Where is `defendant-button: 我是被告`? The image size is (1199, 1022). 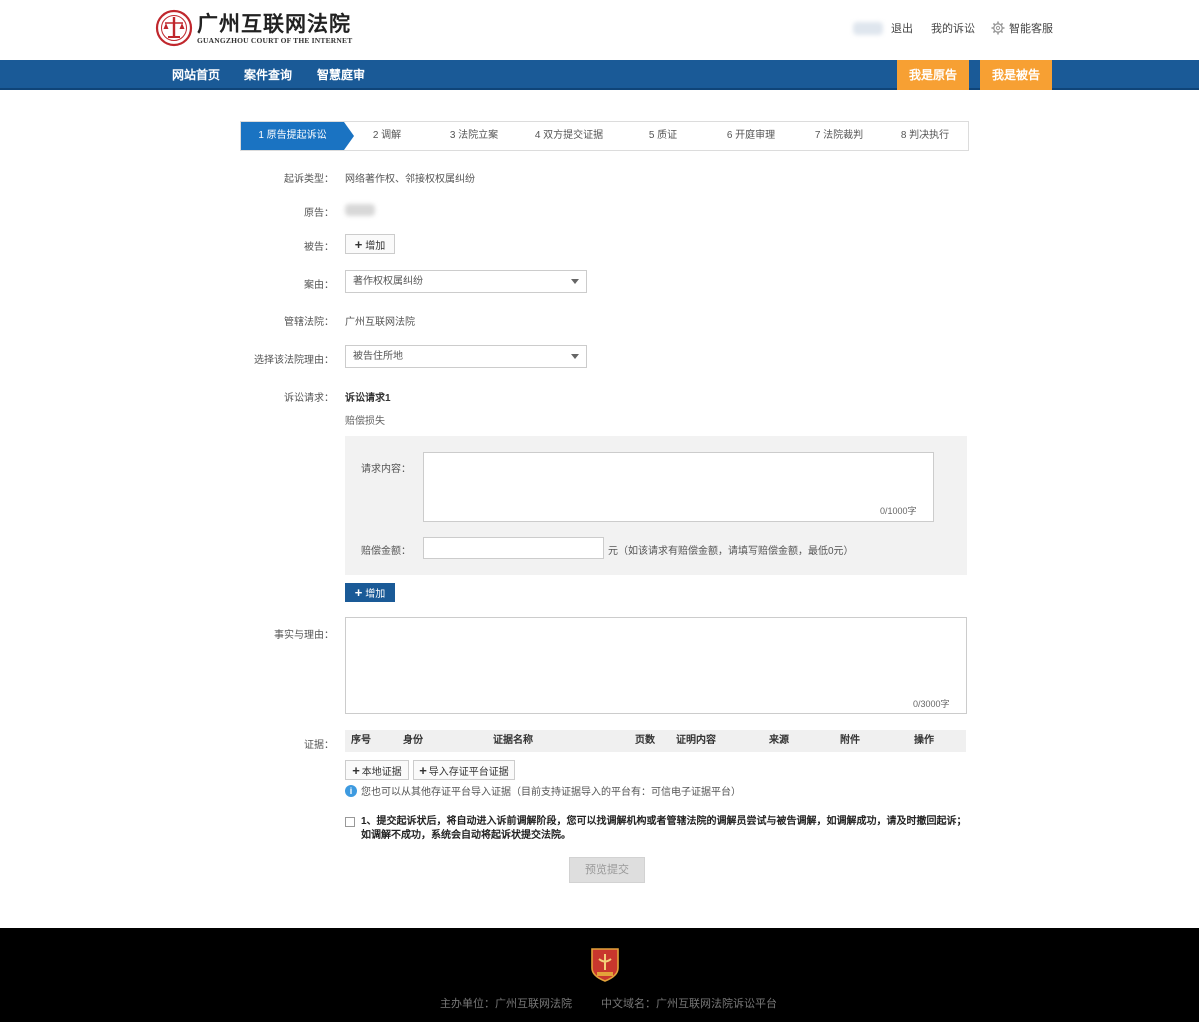
defendant-button: 我是被告 is located at coordinates (1016, 75).